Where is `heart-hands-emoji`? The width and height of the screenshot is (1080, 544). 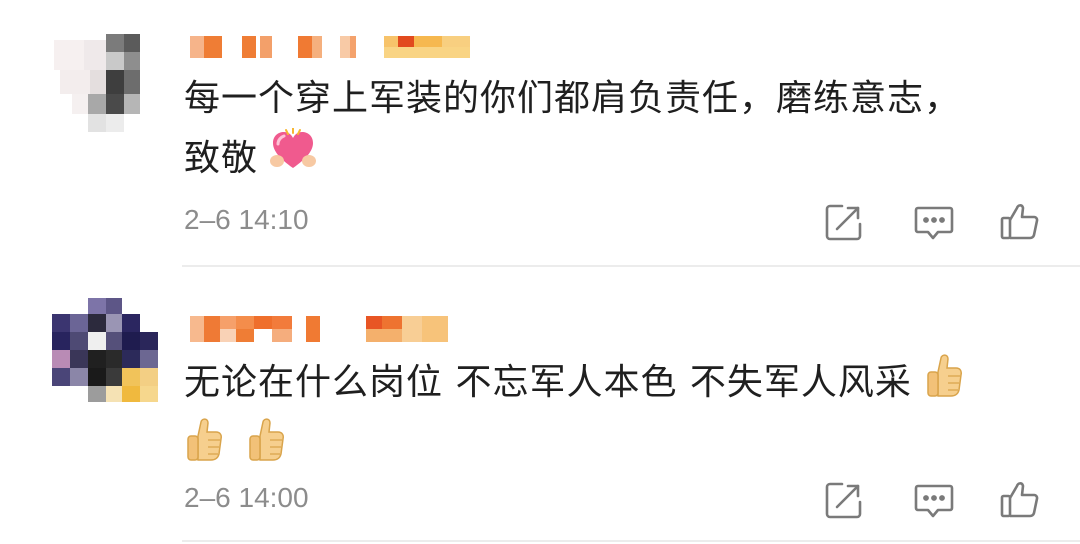 heart-hands-emoji is located at coordinates (293, 159).